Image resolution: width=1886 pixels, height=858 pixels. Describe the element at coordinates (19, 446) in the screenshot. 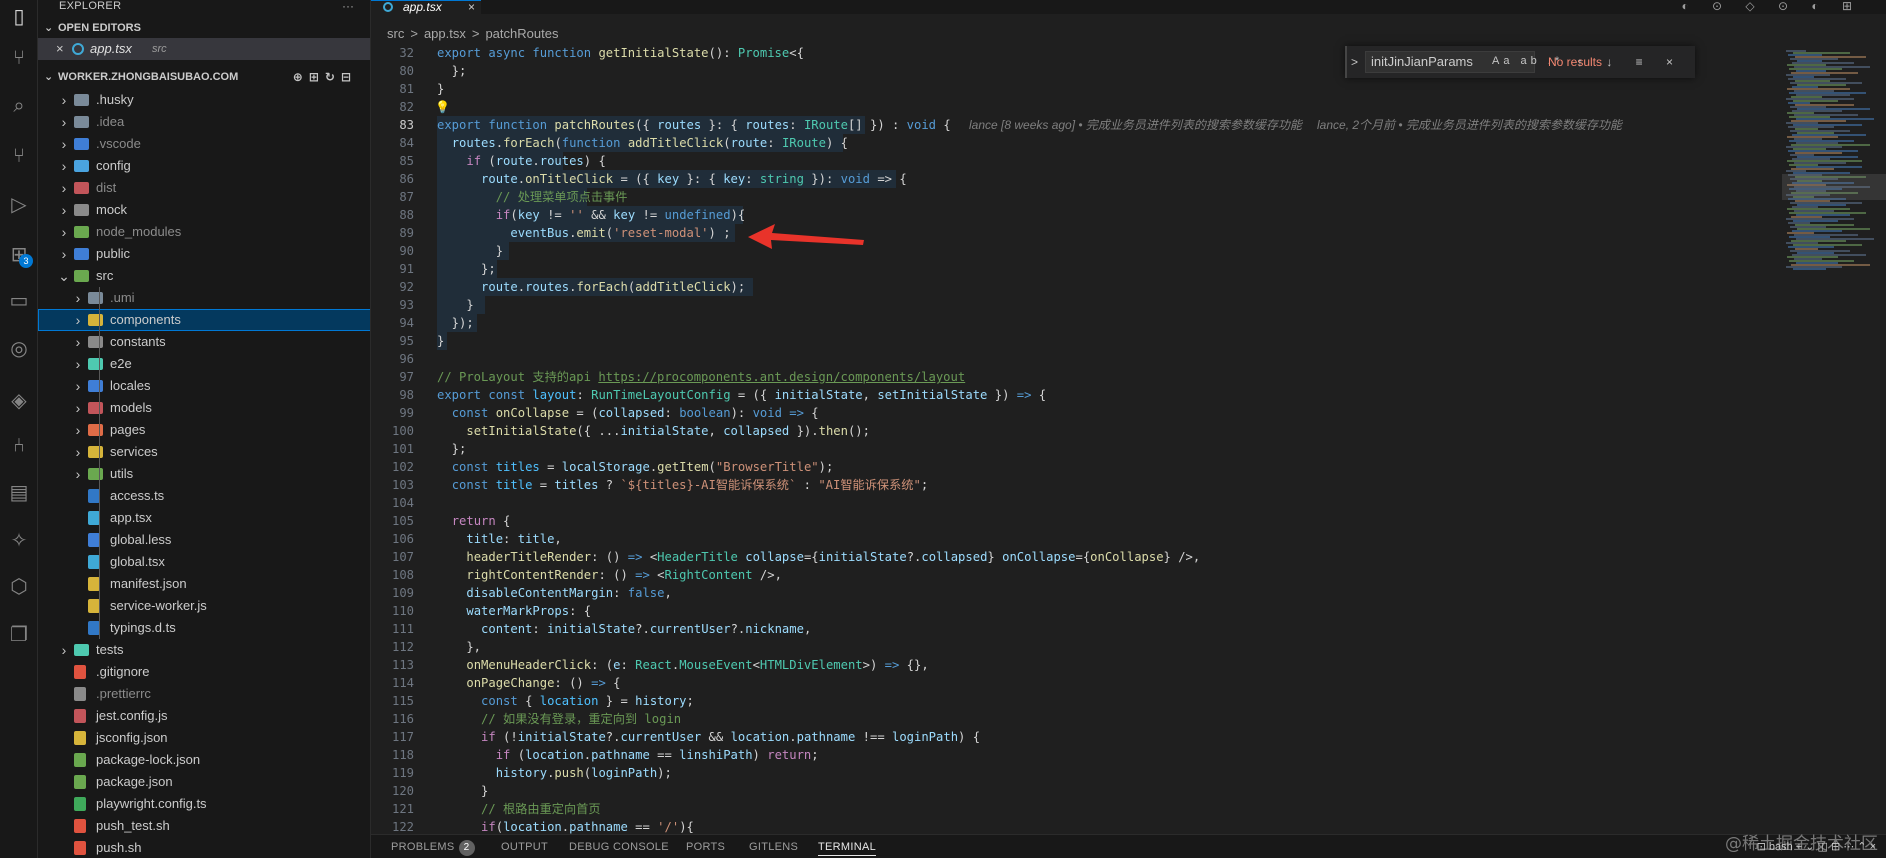

I see `git-graph-icon: ⑃` at that location.